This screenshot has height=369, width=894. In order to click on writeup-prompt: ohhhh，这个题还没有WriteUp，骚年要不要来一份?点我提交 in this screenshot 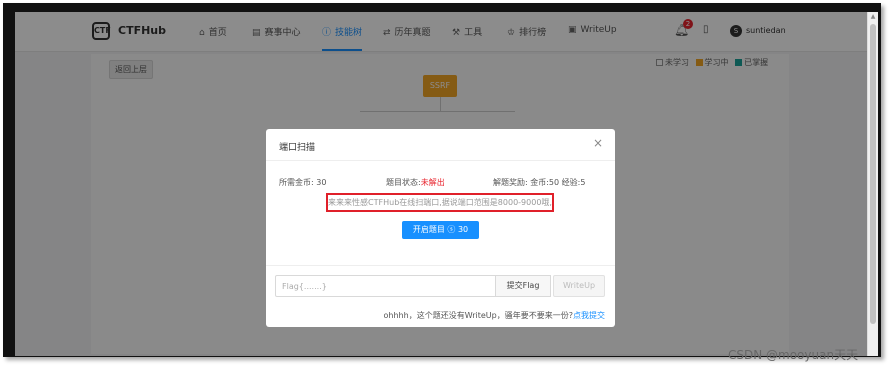, I will do `click(494, 315)`.